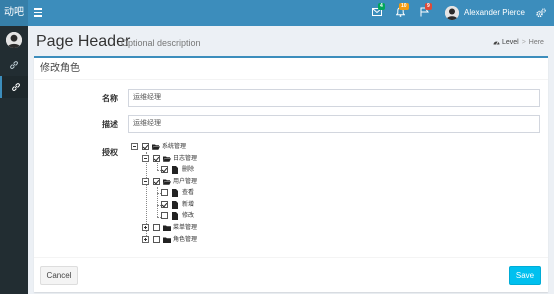  Describe the element at coordinates (496, 43) in the screenshot. I see `dashboard-icon` at that location.